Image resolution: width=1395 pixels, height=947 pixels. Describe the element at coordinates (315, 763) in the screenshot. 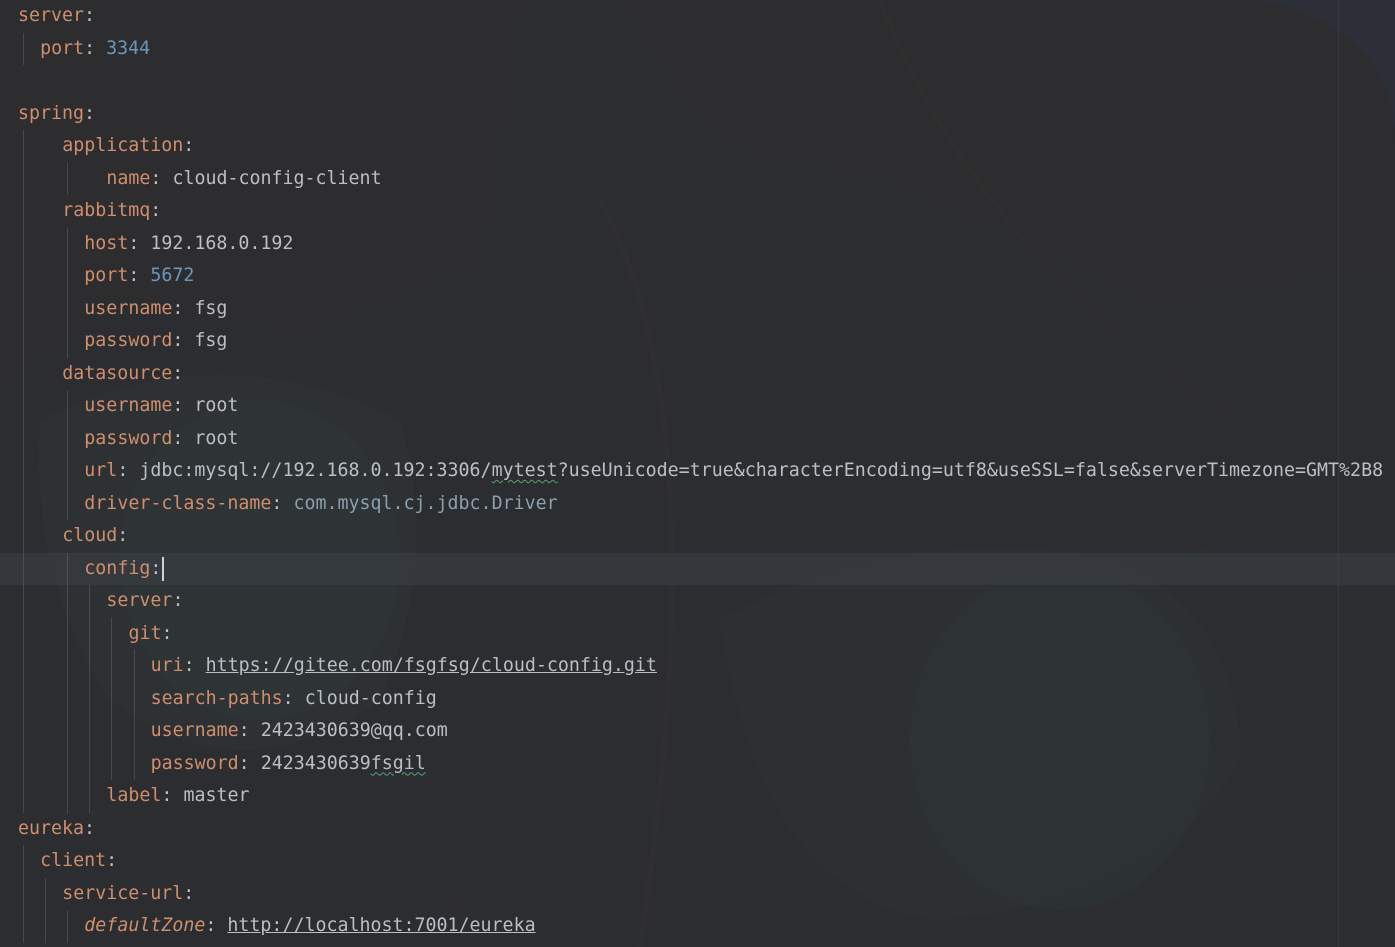

I see `yaml-value-part: 2423430639` at that location.